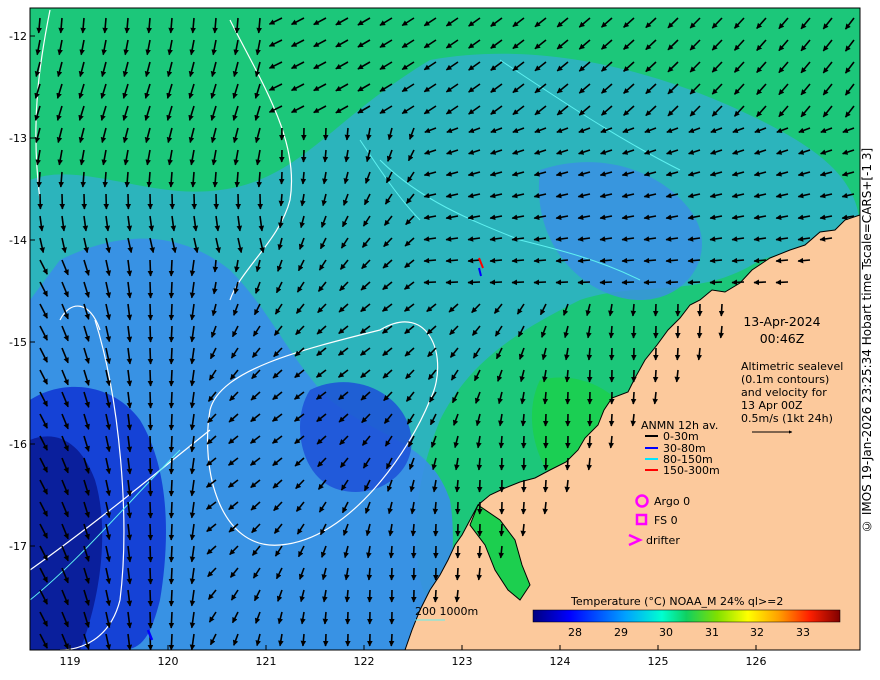  Describe the element at coordinates (803, 632) in the screenshot. I see `colorbar-tick: 33` at that location.